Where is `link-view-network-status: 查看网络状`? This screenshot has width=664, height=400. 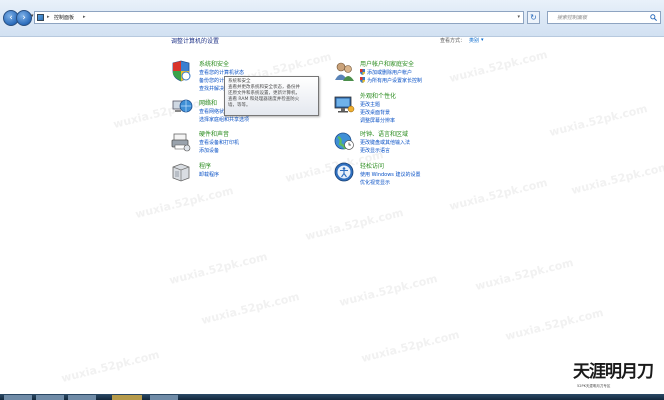
link-view-network-status: 查看网络状 is located at coordinates (211, 111).